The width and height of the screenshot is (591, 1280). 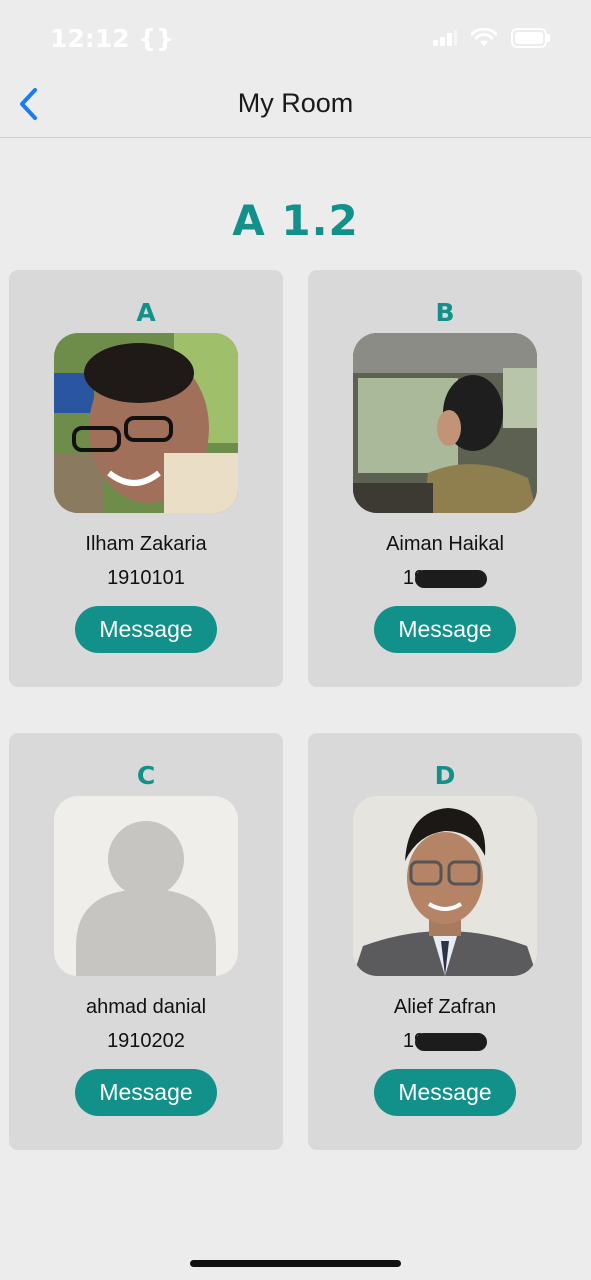 I want to click on bed-letter: C, so click(x=146, y=775).